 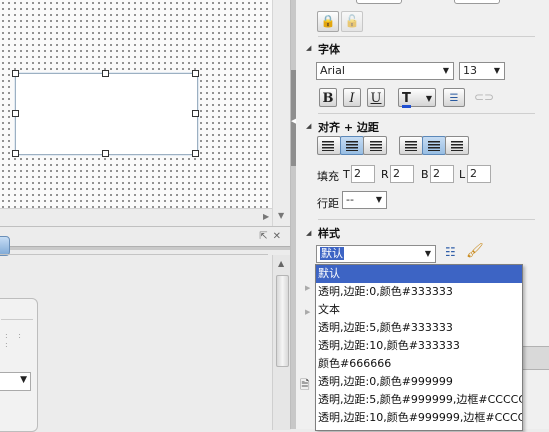 What do you see at coordinates (305, 385) in the screenshot?
I see `document-icon: 🗎` at bounding box center [305, 385].